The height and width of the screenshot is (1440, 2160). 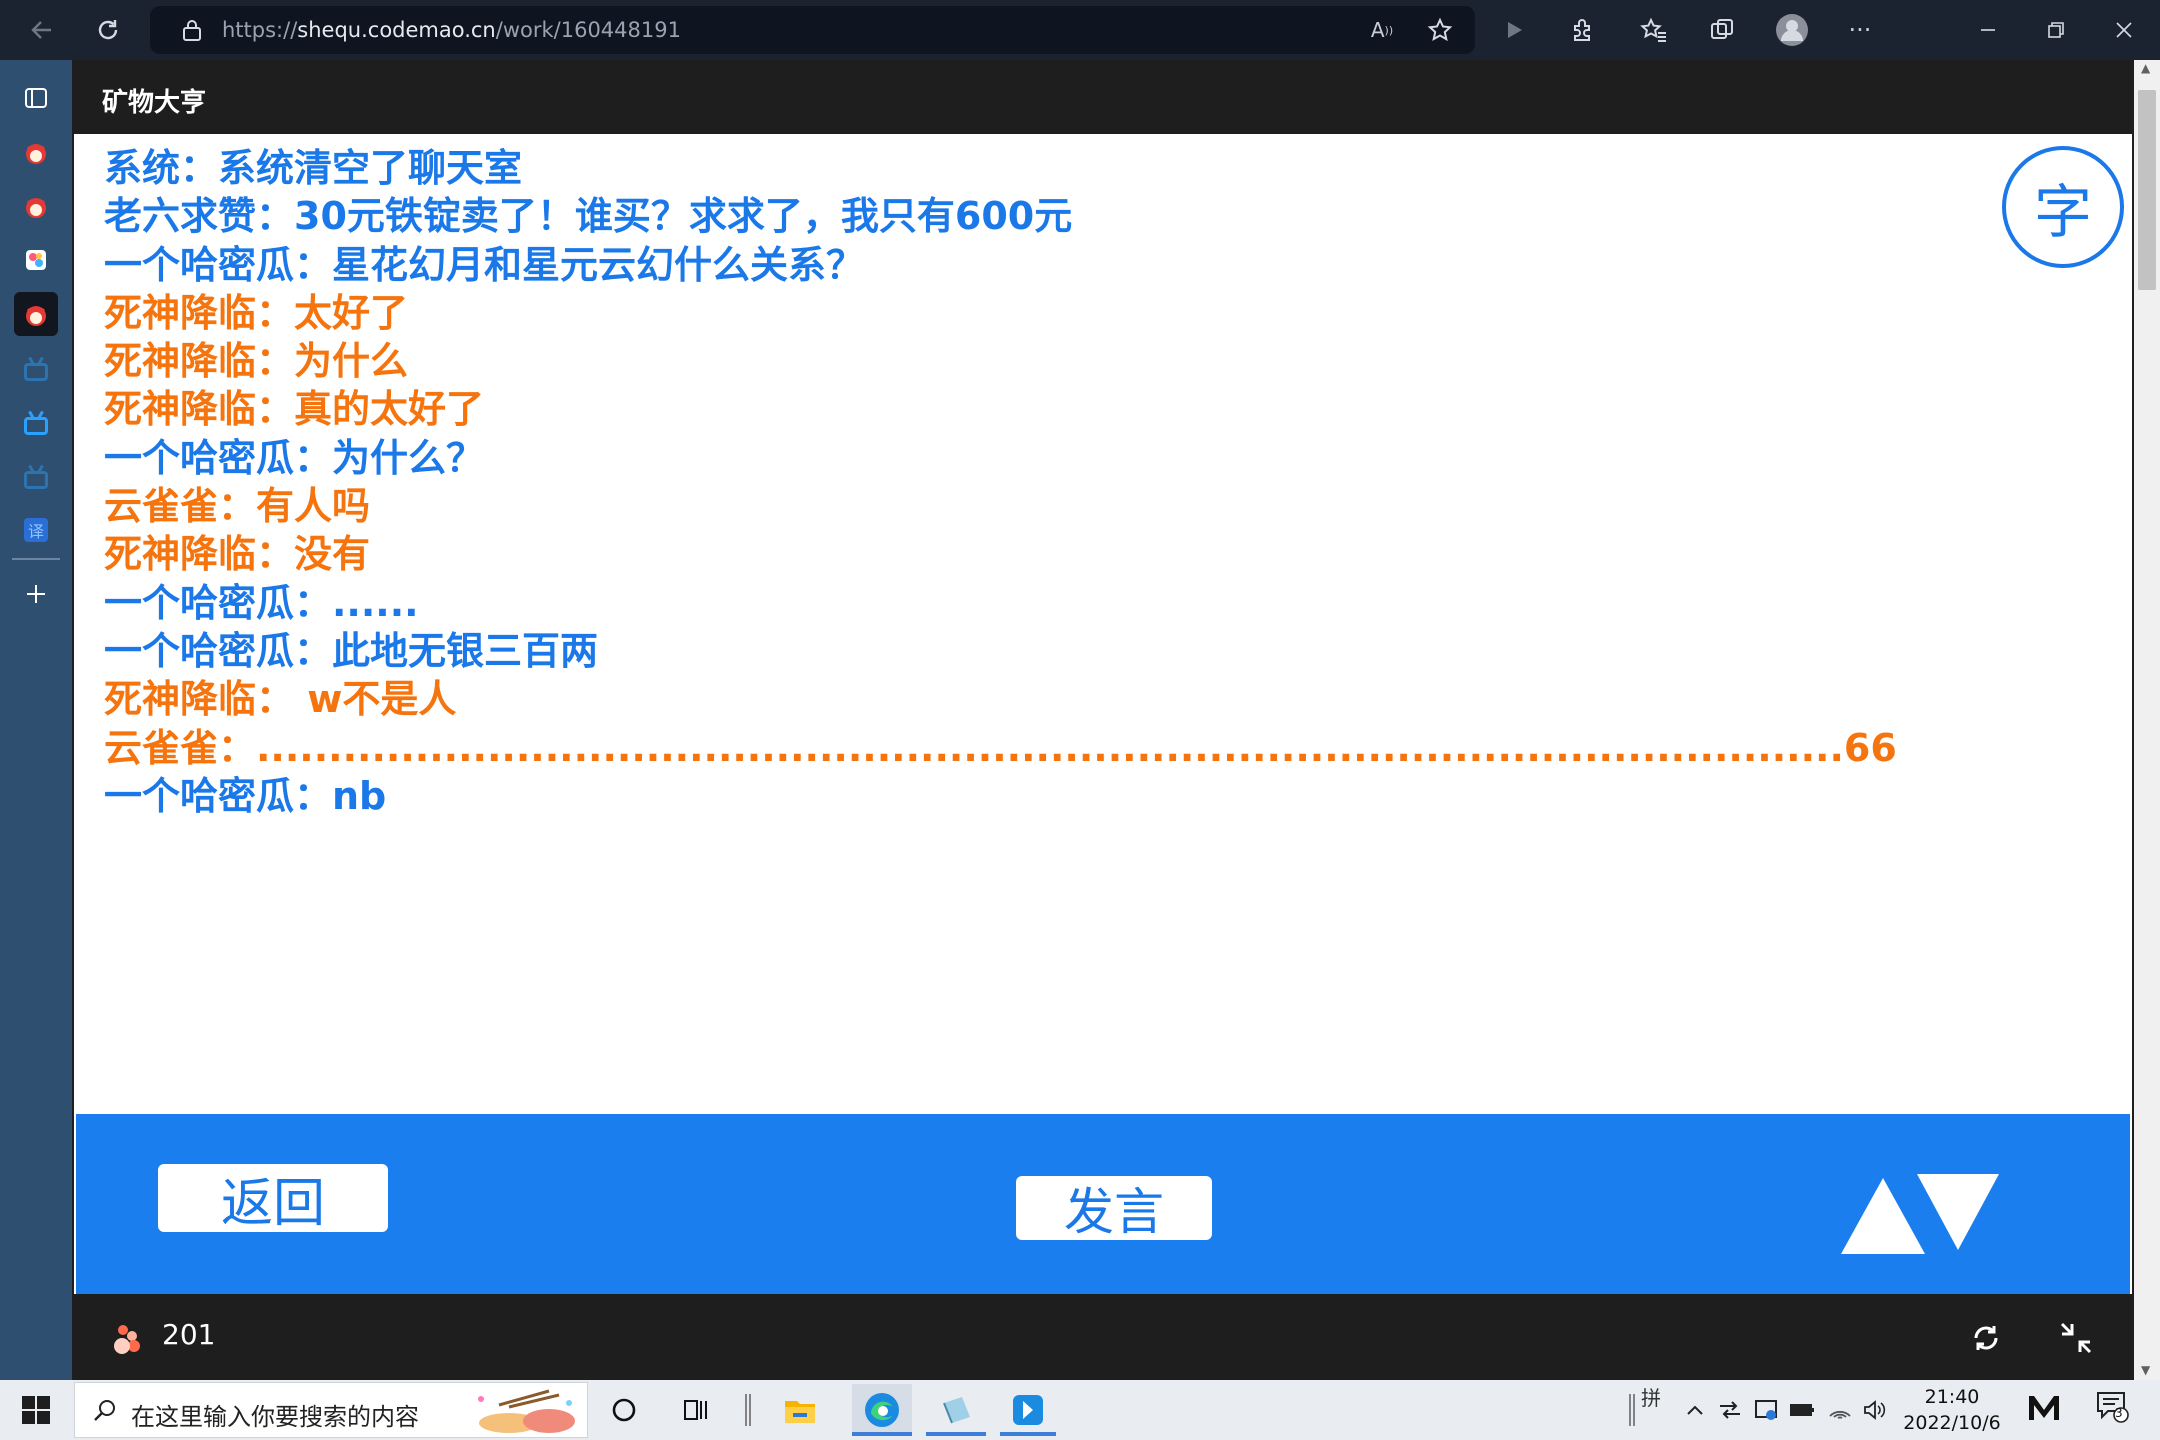 What do you see at coordinates (1952, 1423) in the screenshot?
I see `clock-date: 2022/10/6` at bounding box center [1952, 1423].